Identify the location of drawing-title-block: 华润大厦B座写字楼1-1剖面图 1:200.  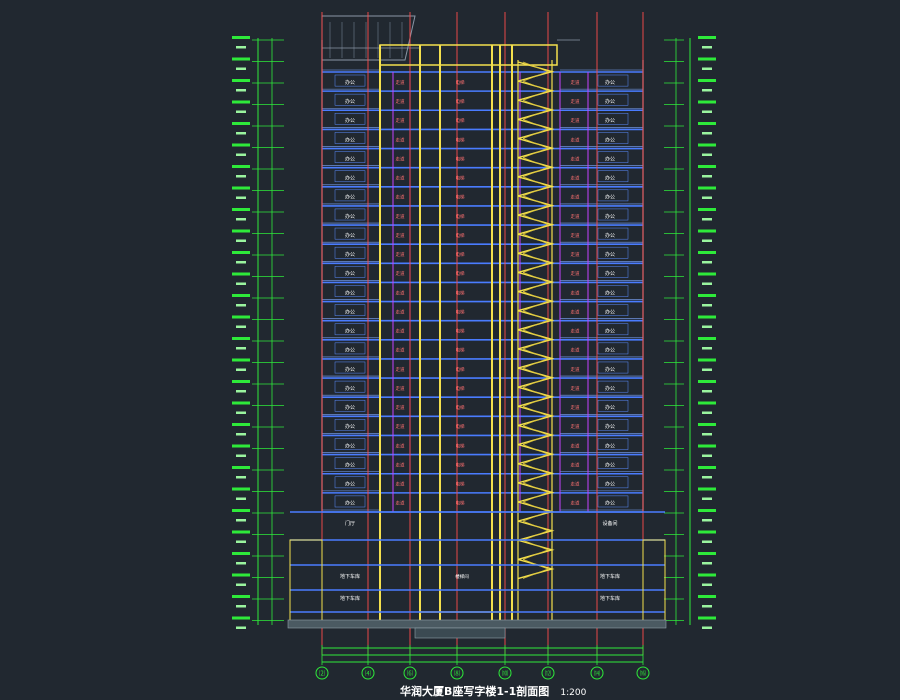
(493, 689).